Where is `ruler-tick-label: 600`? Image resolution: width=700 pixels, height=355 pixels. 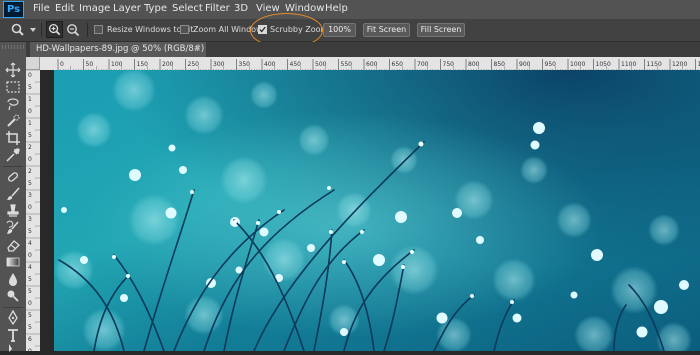
ruler-tick-label: 600 is located at coordinates (372, 64).